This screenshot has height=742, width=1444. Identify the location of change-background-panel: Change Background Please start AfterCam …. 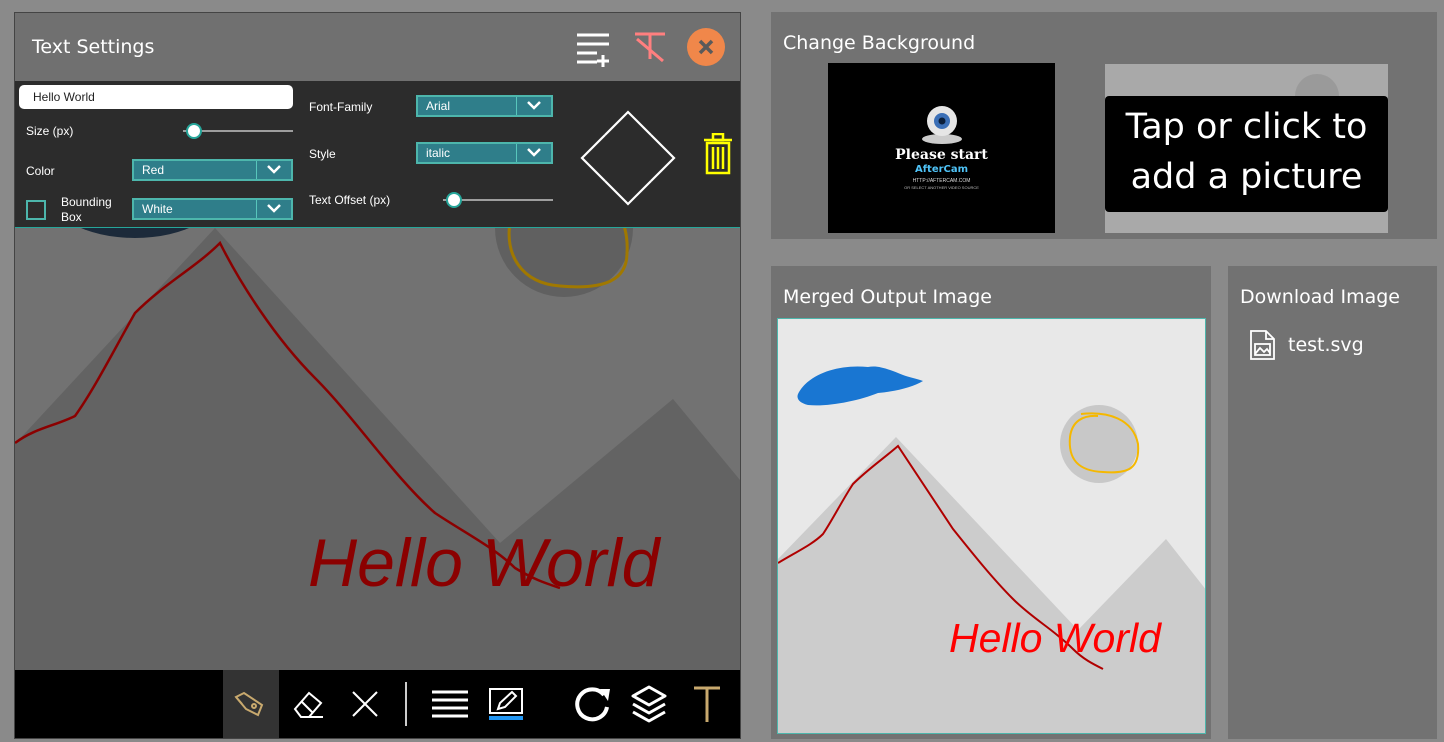
(1104, 125).